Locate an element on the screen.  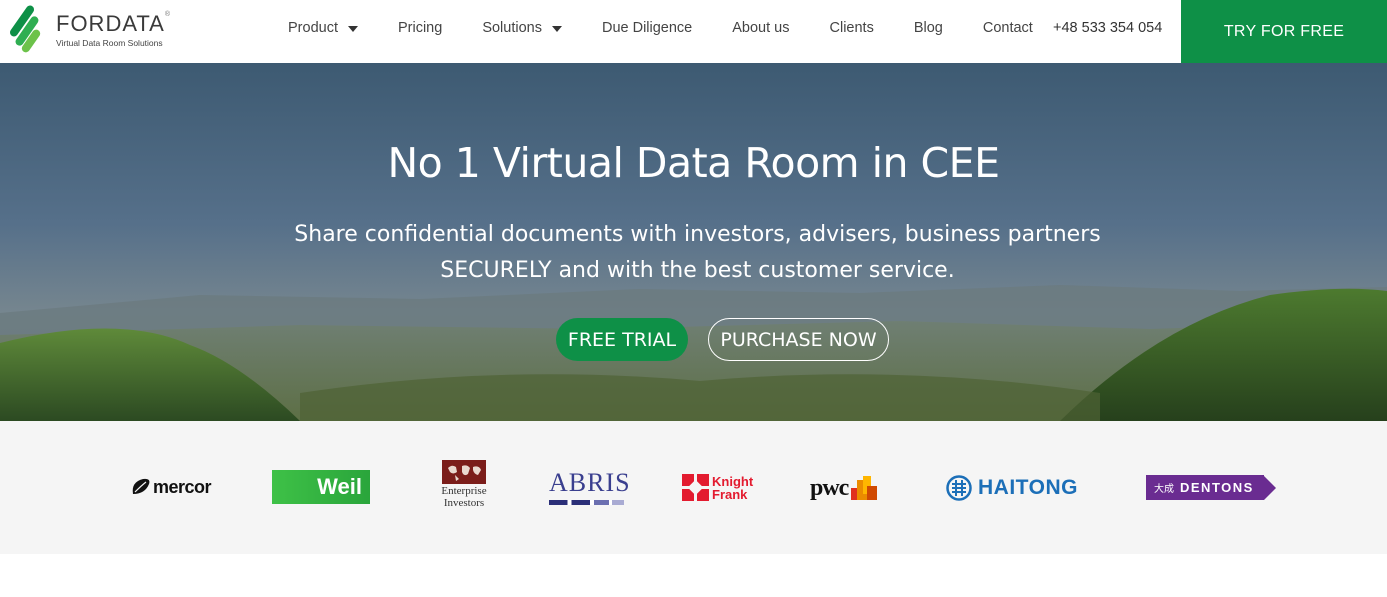
client-name-line: Knight is located at coordinates (733, 481).